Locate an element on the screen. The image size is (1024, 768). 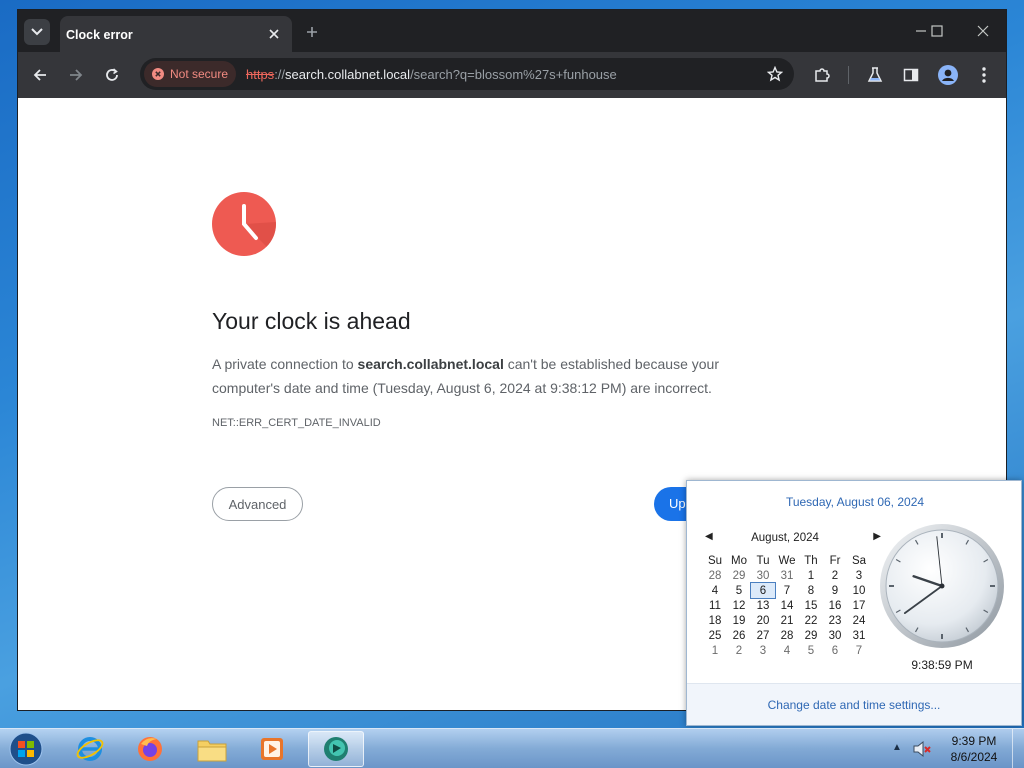
tab-close-button is located at coordinates (274, 34).